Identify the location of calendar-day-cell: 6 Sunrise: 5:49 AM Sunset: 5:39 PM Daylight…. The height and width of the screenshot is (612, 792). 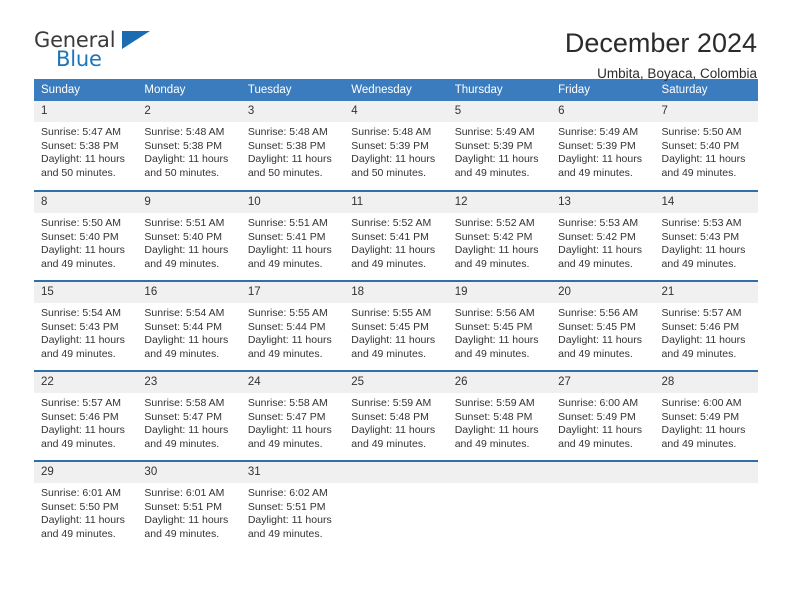
(603, 146).